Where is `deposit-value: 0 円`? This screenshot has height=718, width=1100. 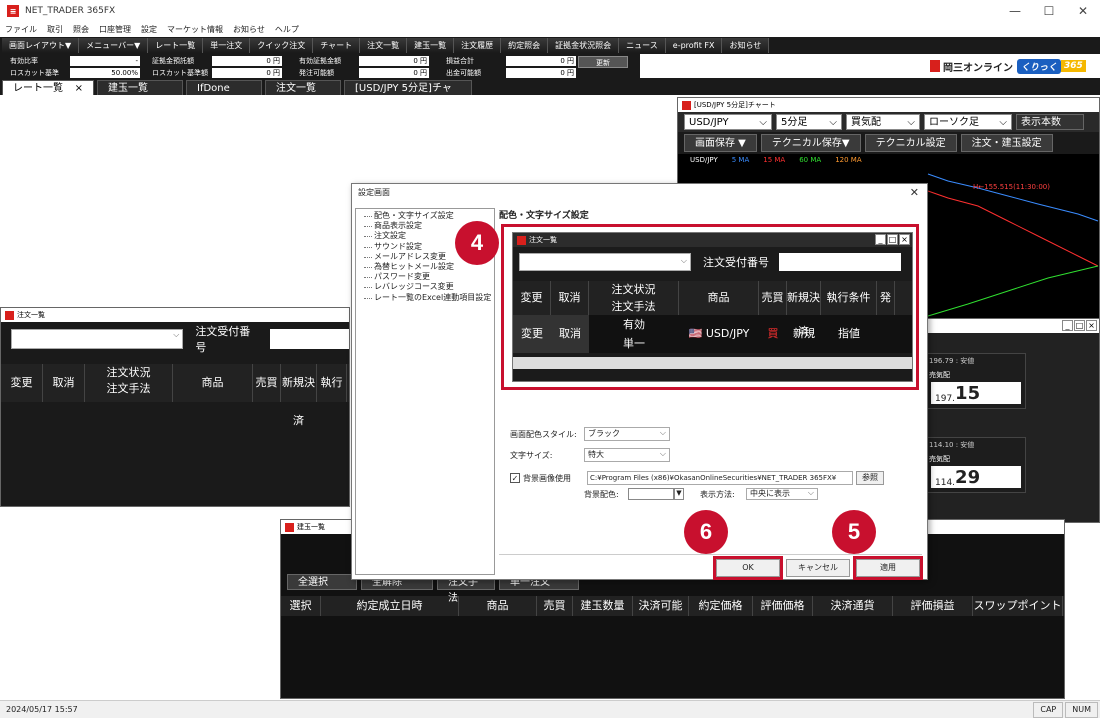
deposit-value: 0 円 is located at coordinates (247, 61).